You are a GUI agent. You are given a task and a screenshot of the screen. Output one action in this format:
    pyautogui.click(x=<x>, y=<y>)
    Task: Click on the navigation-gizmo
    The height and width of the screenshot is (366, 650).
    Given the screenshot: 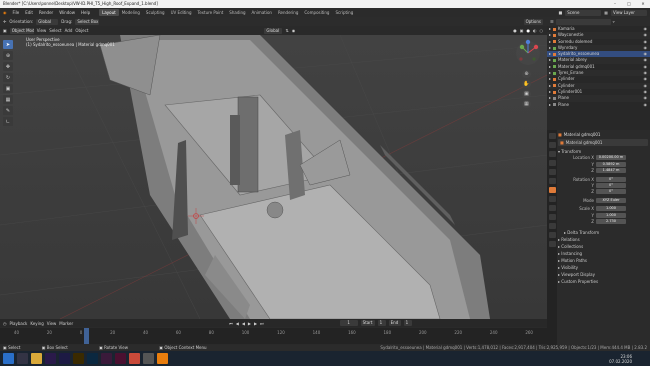 What is the action you would take?
    pyautogui.click(x=528, y=53)
    